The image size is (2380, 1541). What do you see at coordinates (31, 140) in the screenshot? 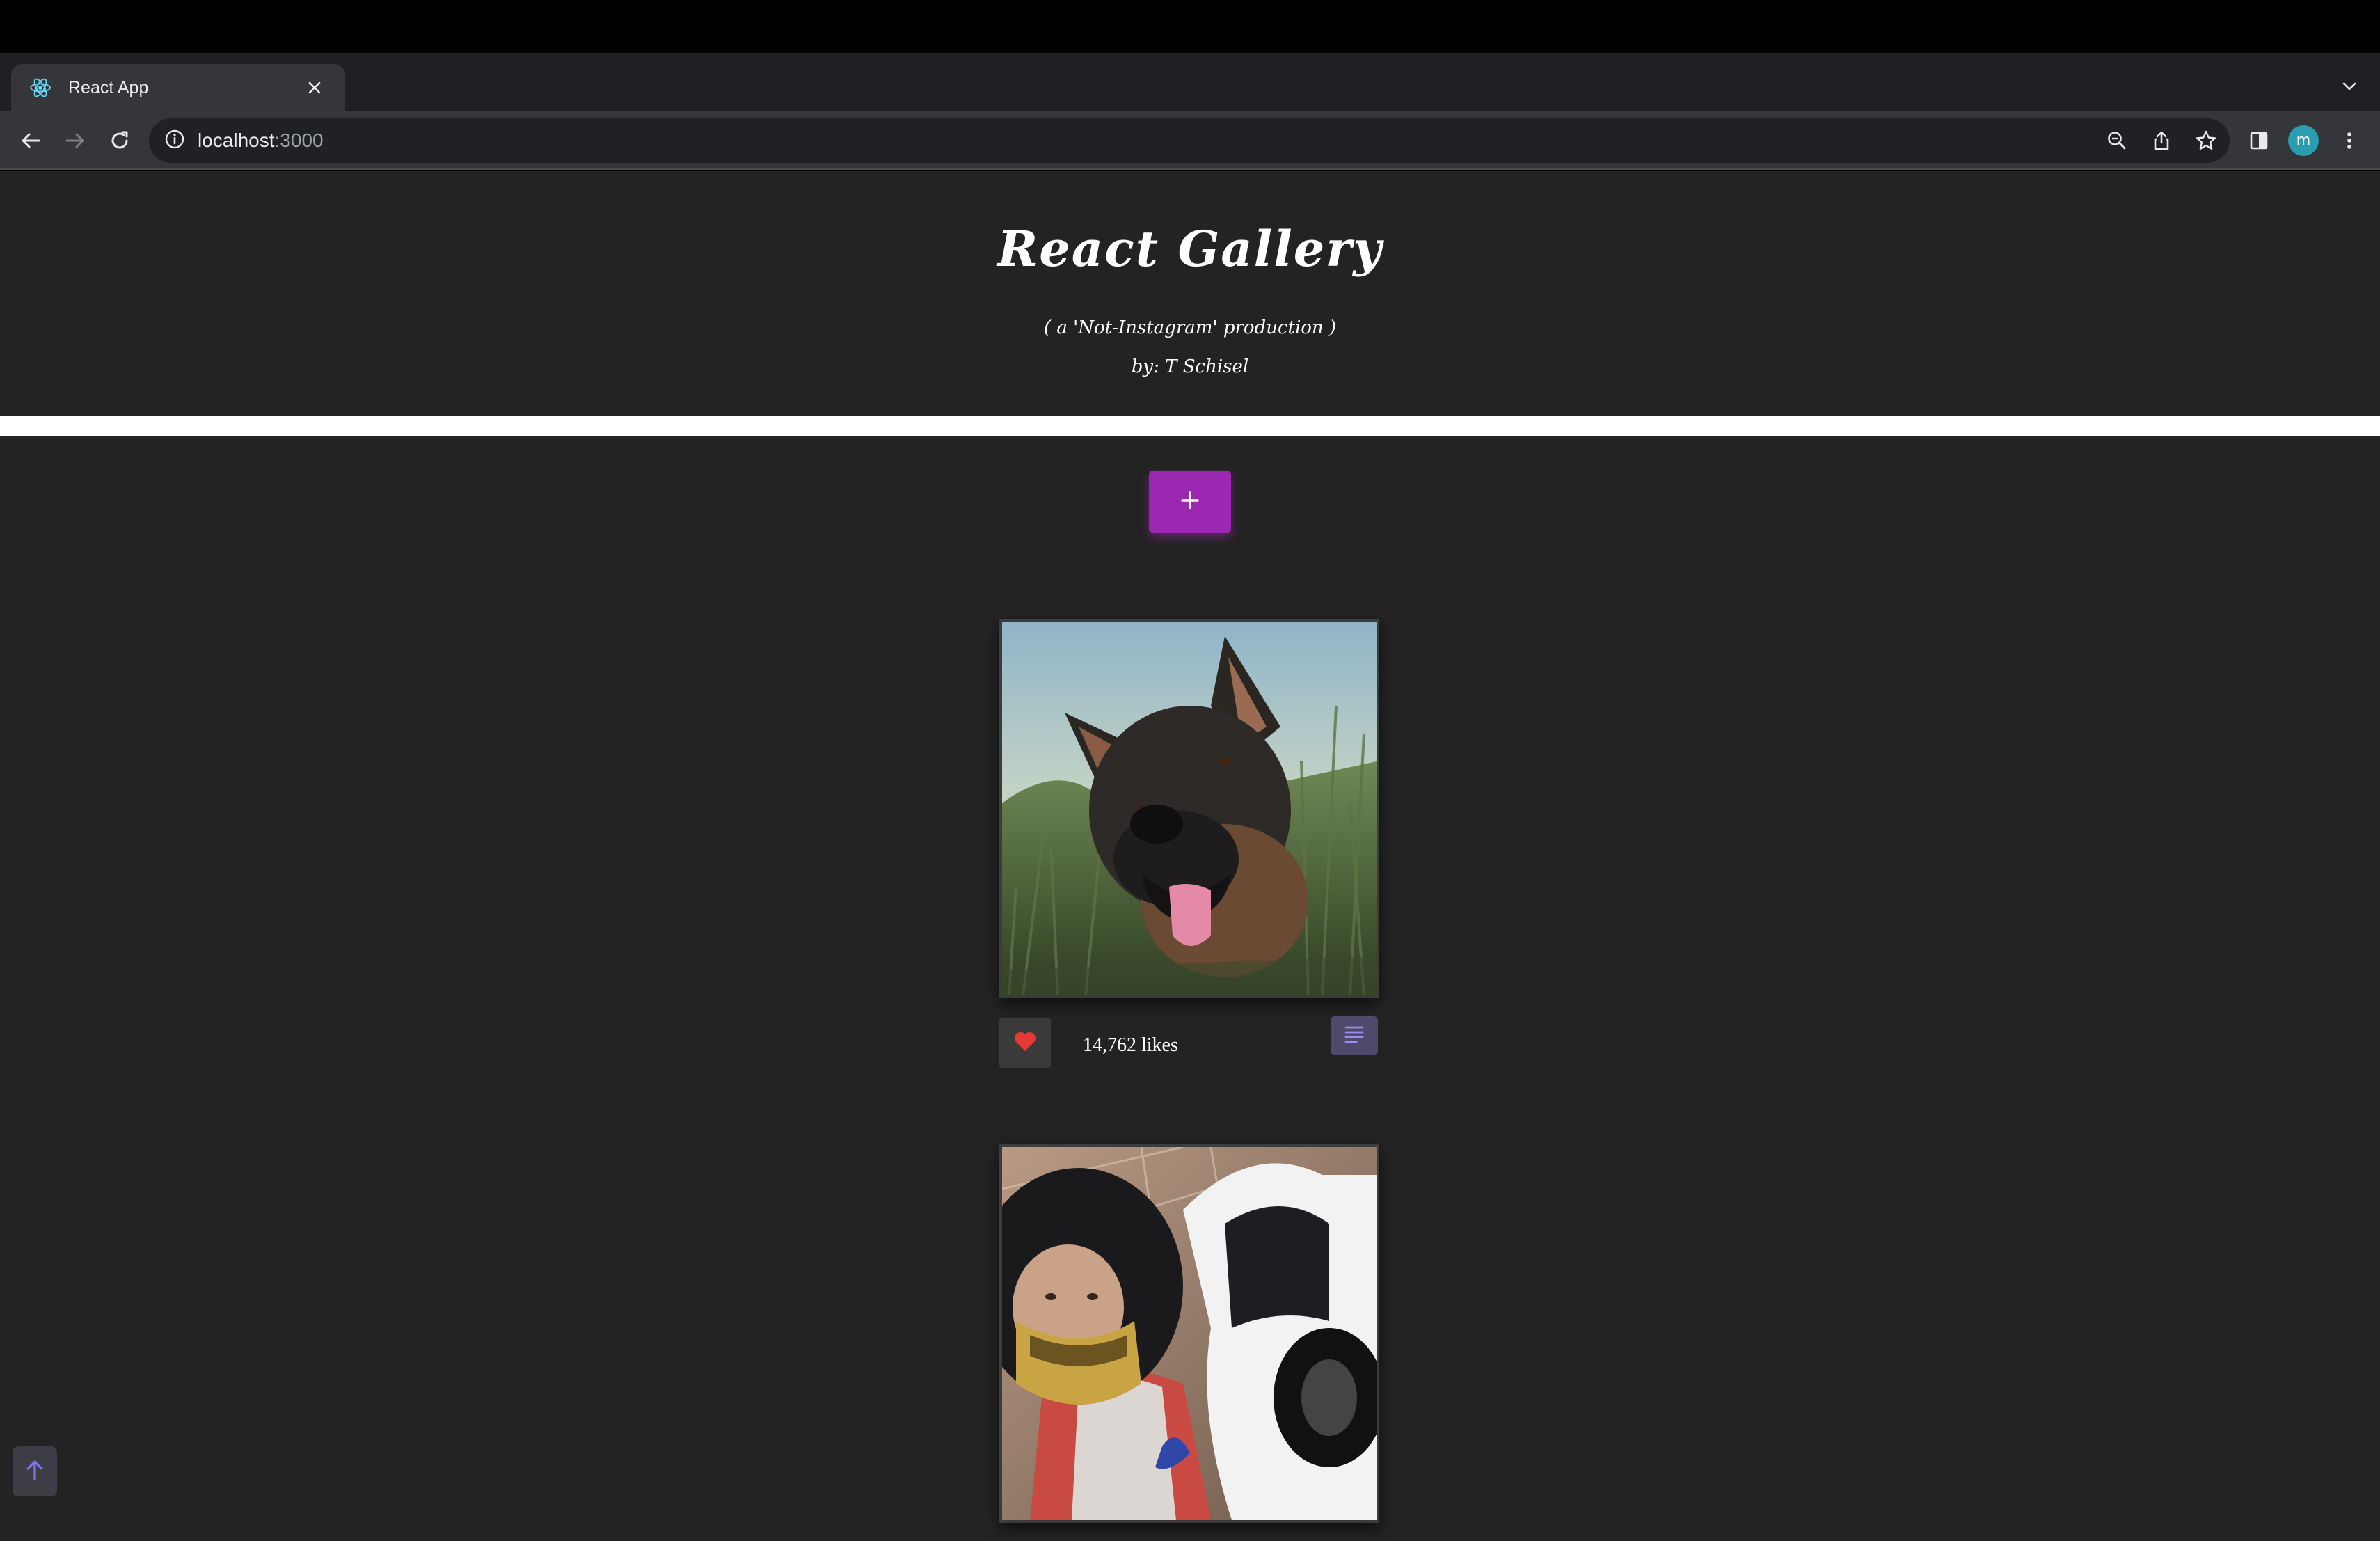
I see `back-arrow-icon` at bounding box center [31, 140].